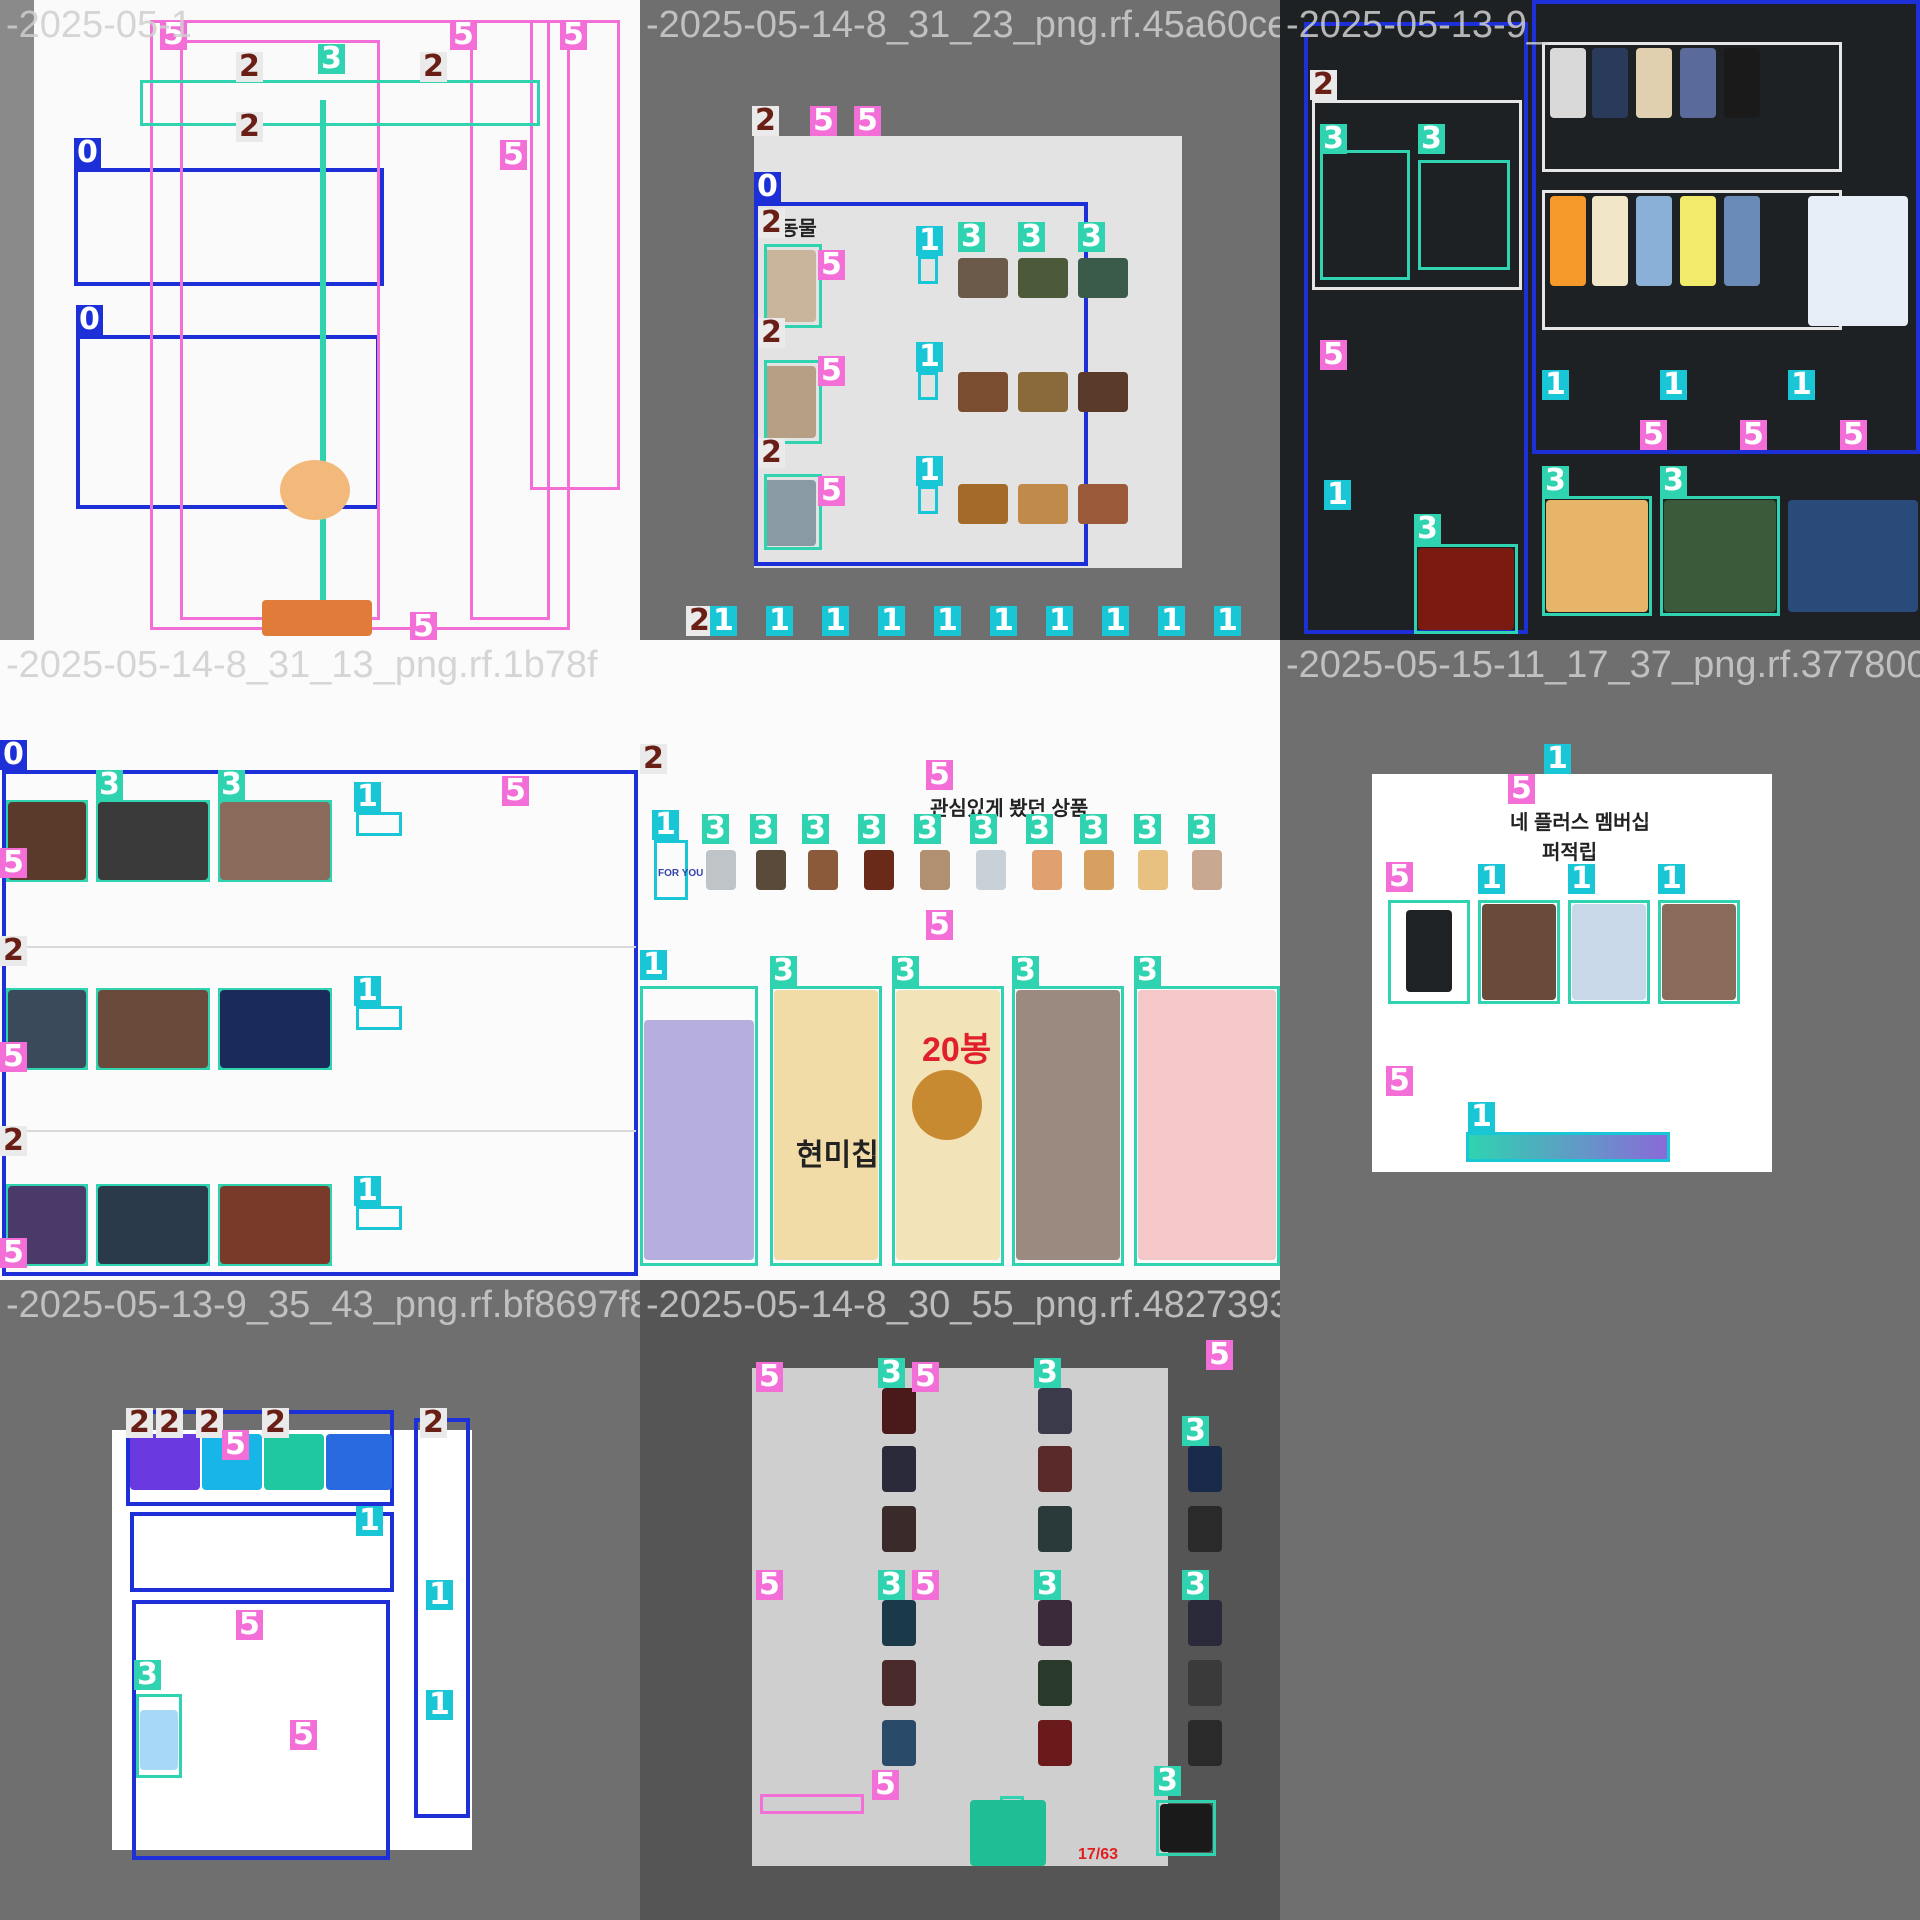  What do you see at coordinates (302, 665) in the screenshot?
I see `tile-title: -2025-05-14-8_31_13_png.rf.1b78f` at bounding box center [302, 665].